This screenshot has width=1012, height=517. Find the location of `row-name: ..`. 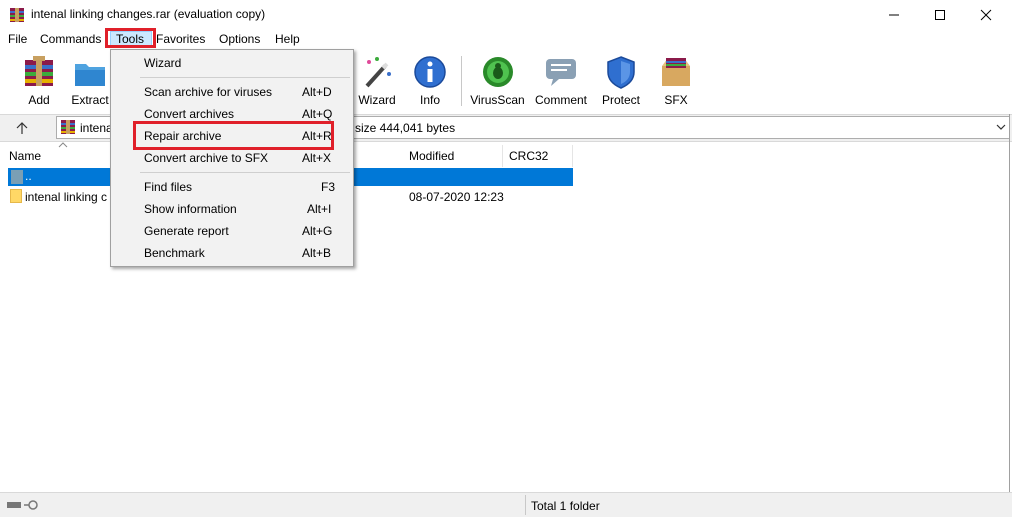

row-name: .. is located at coordinates (28, 176).